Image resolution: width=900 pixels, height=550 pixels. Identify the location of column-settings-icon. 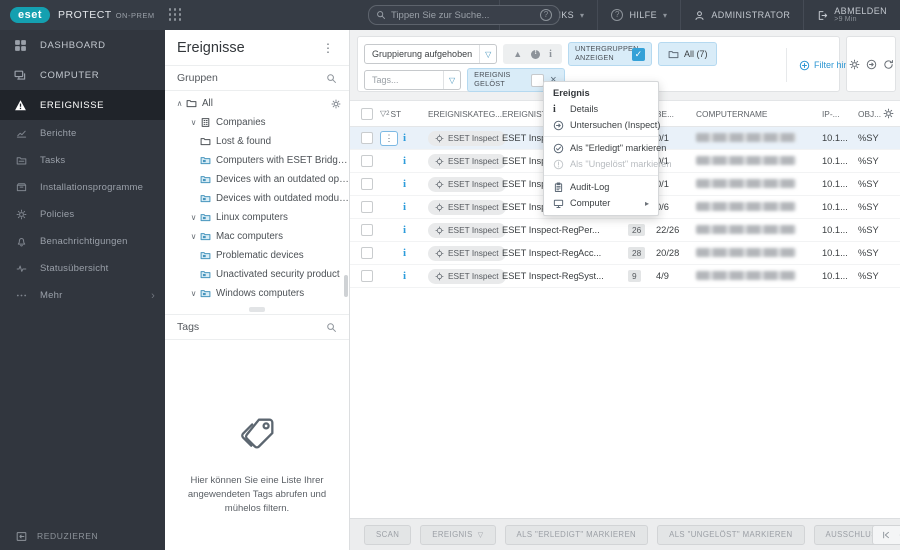
(888, 113).